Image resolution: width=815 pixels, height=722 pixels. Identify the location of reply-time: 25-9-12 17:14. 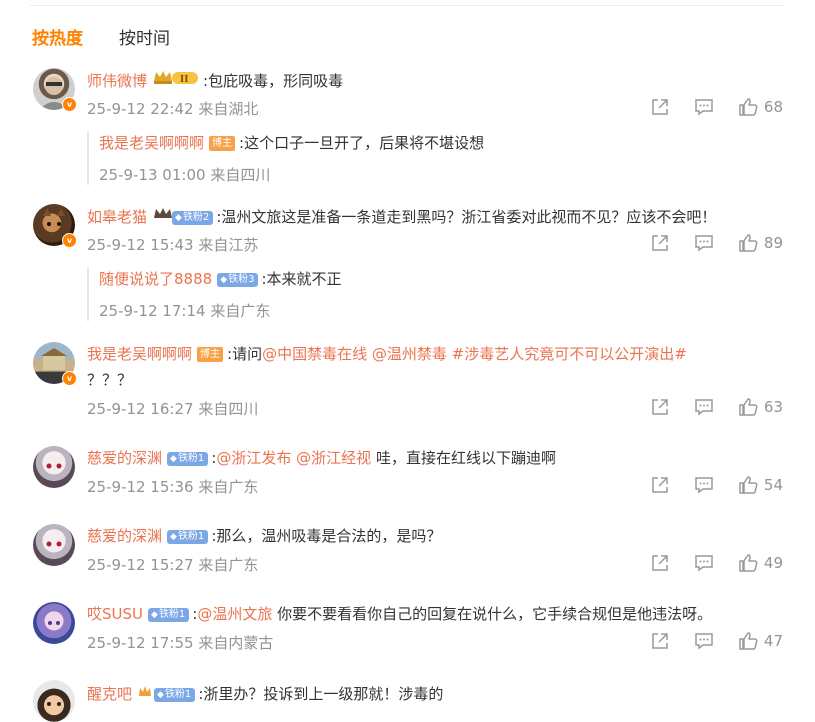
(152, 311).